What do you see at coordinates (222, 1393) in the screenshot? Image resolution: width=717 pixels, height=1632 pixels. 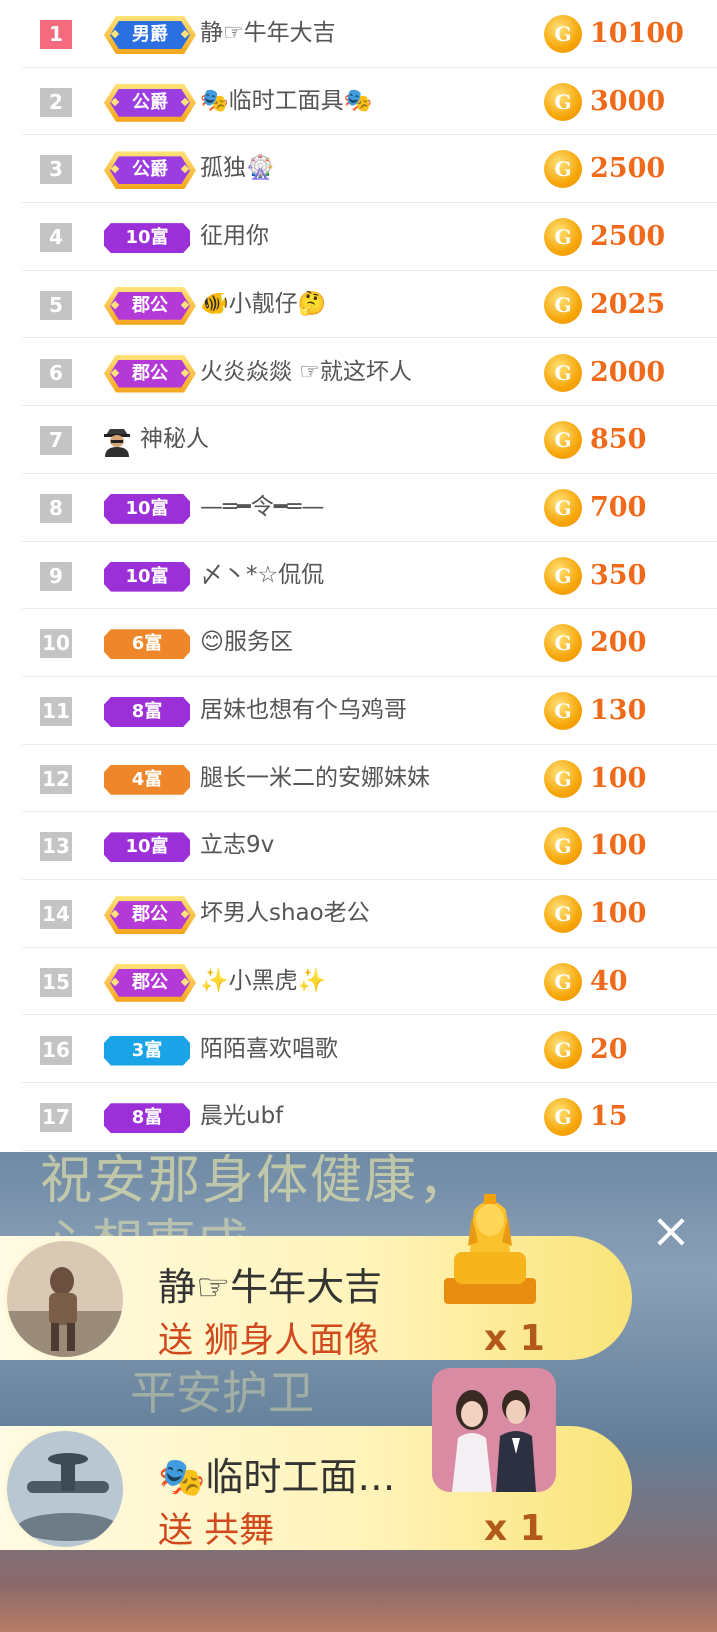 I see `video-caption-line3: 平安护卫` at bounding box center [222, 1393].